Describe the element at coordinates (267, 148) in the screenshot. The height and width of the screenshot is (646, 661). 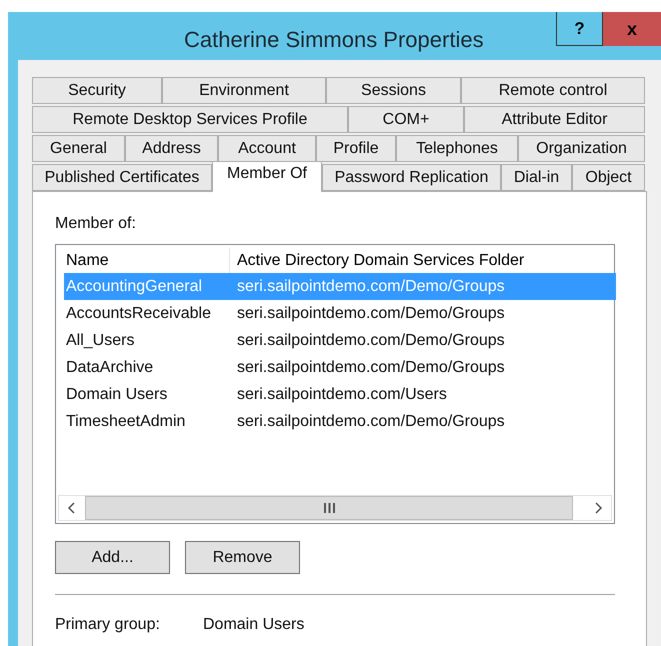
I see `tab: Account` at that location.